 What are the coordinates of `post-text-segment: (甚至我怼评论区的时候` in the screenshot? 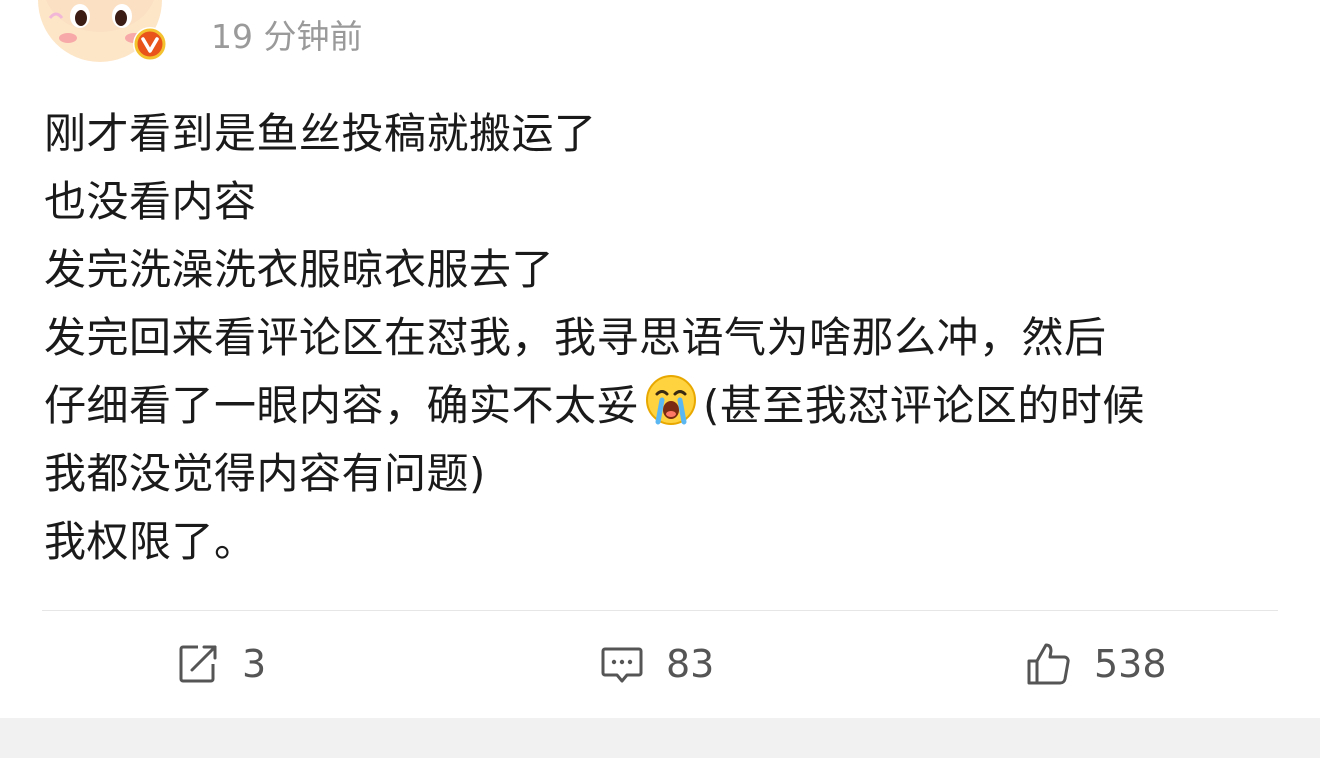 It's located at (924, 405).